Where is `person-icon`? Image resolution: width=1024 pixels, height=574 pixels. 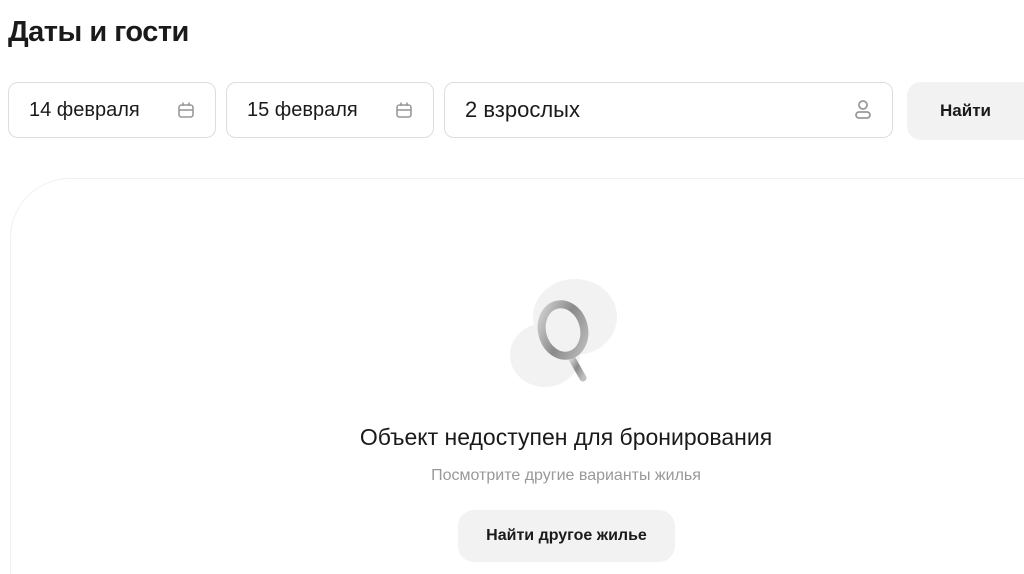 person-icon is located at coordinates (863, 110).